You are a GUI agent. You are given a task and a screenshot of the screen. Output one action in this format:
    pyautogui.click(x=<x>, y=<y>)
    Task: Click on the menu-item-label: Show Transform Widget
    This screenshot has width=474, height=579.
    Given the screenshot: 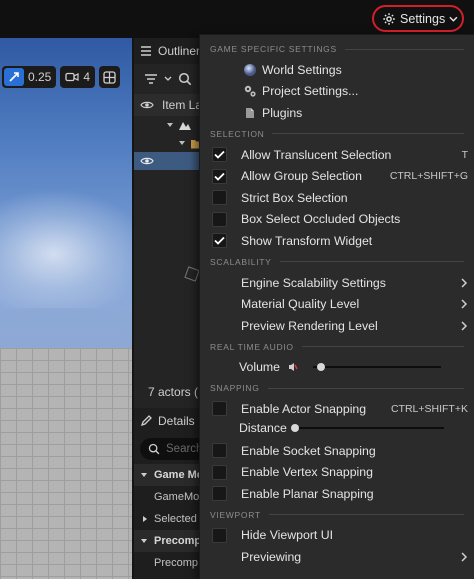 What is the action you would take?
    pyautogui.click(x=307, y=240)
    